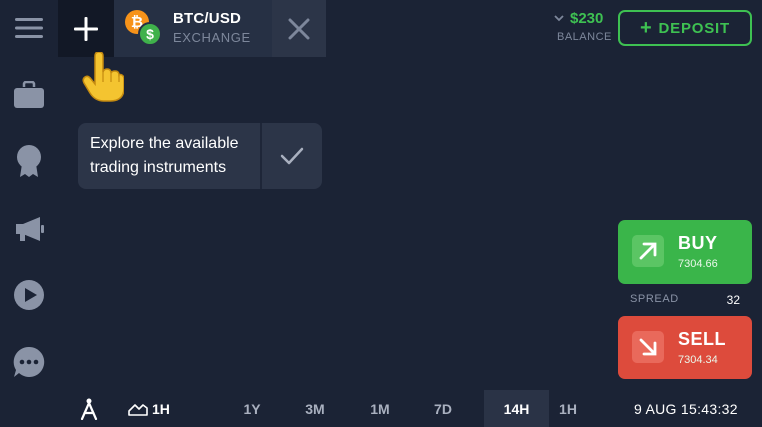  I want to click on compass-drawing-icon, so click(89, 409).